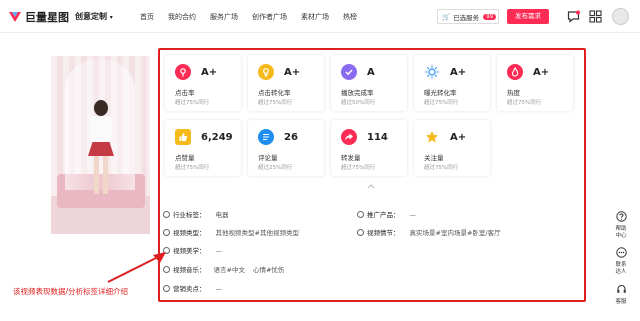 The height and width of the screenshot is (321, 640). What do you see at coordinates (291, 137) in the screenshot?
I see `metric-value: 26` at bounding box center [291, 137].